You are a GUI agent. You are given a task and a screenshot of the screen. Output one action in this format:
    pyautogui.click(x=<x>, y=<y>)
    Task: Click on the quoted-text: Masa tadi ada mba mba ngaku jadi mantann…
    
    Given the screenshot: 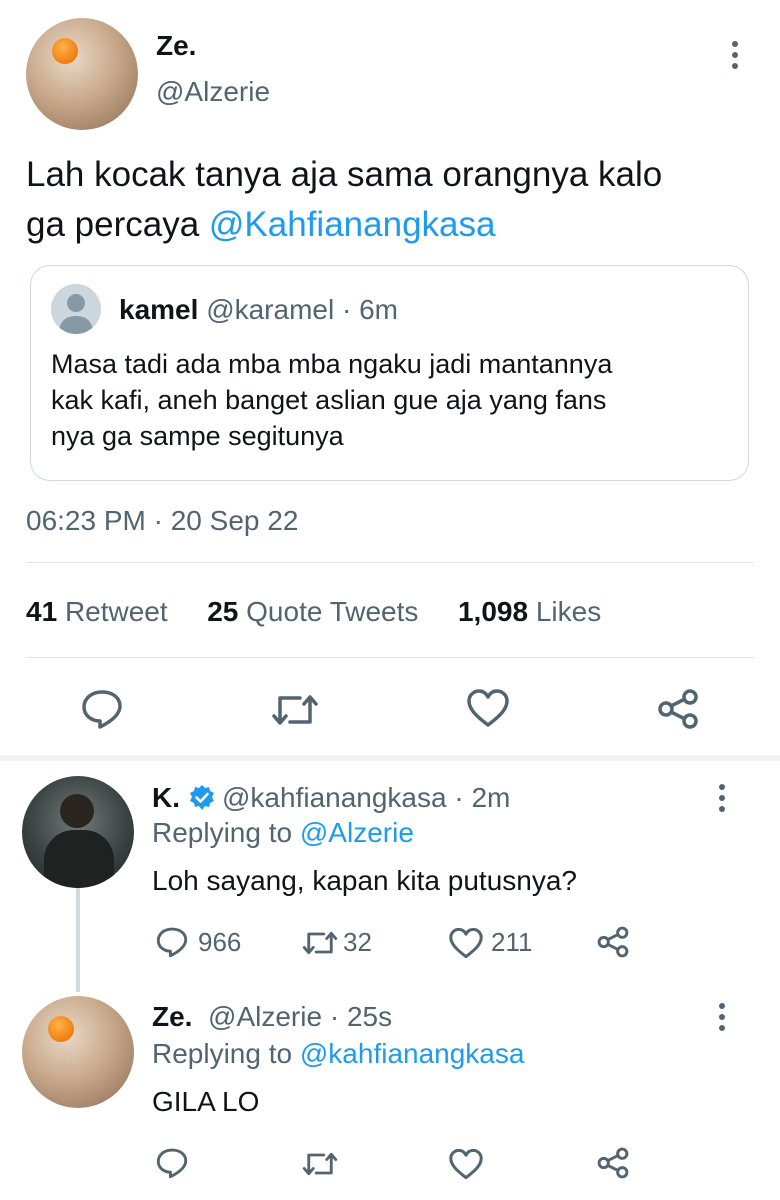 What is the action you would take?
    pyautogui.click(x=396, y=400)
    